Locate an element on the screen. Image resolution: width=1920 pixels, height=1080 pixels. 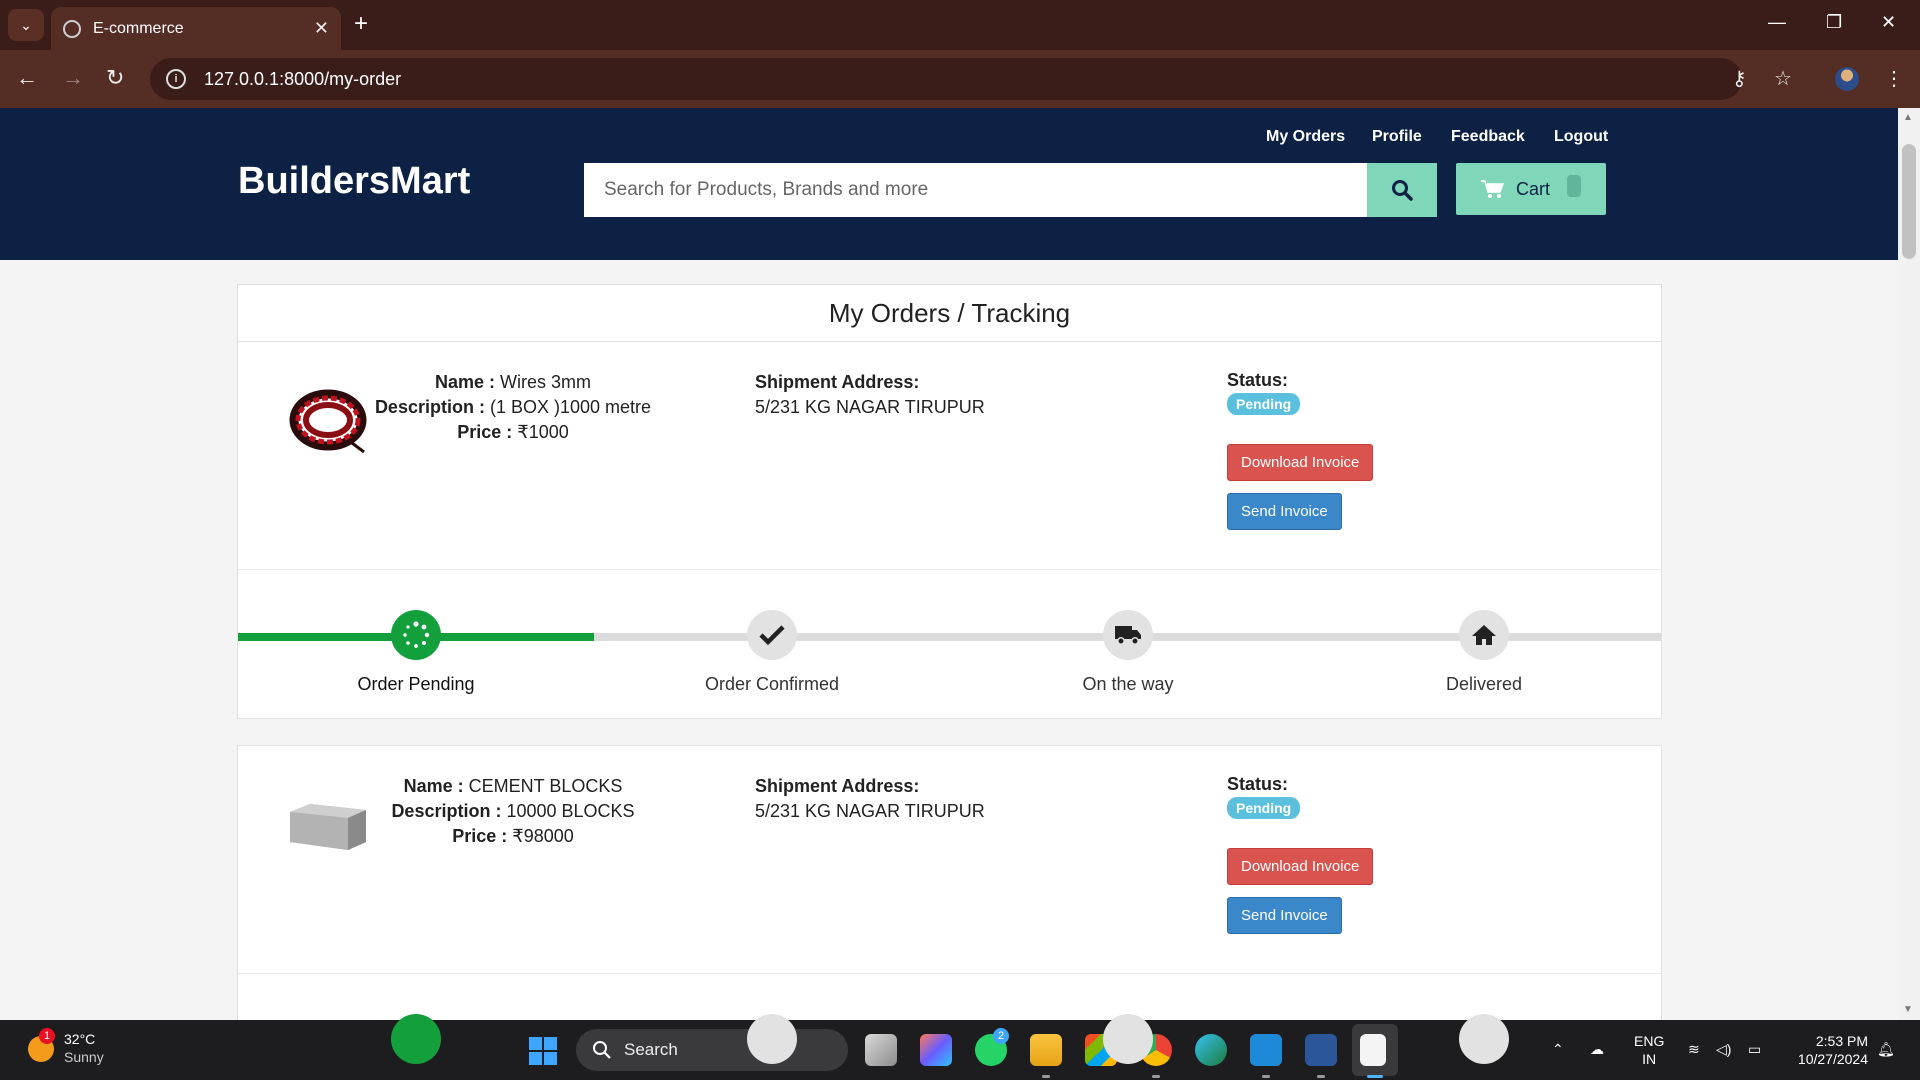
vscode-icon is located at coordinates (1266, 1050).